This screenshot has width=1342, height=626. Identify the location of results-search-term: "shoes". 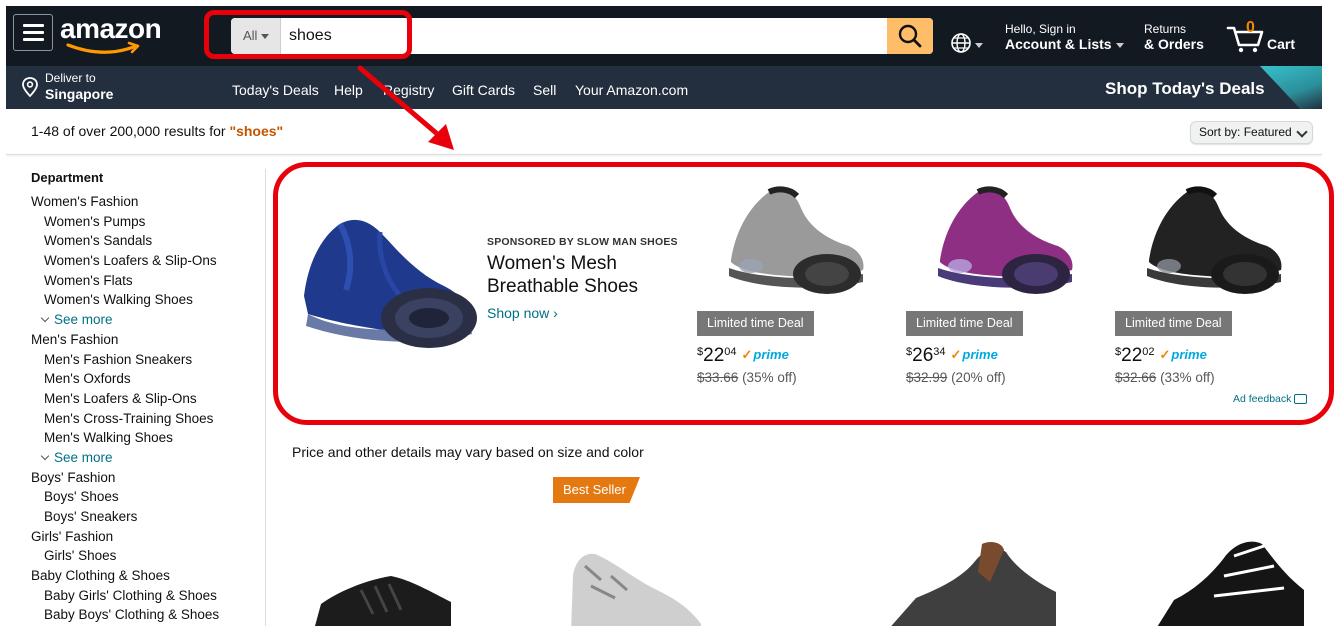
(256, 131).